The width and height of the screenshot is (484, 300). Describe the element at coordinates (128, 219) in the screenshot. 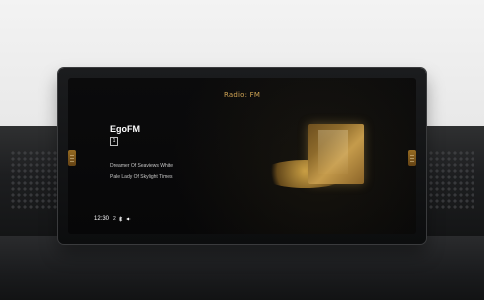

I see `volume-icon` at that location.